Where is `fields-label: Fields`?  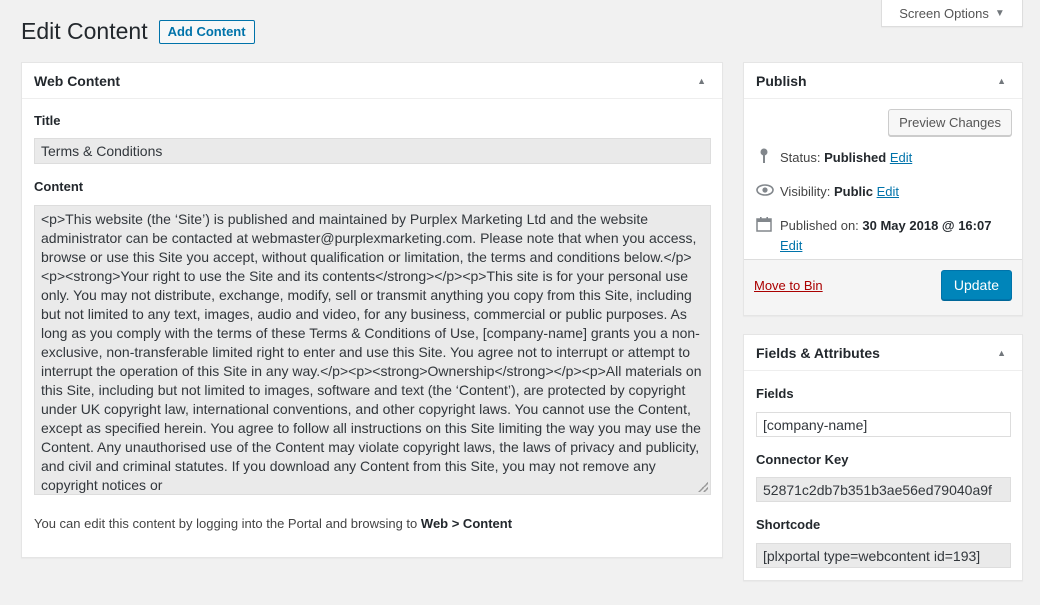 fields-label: Fields is located at coordinates (775, 393).